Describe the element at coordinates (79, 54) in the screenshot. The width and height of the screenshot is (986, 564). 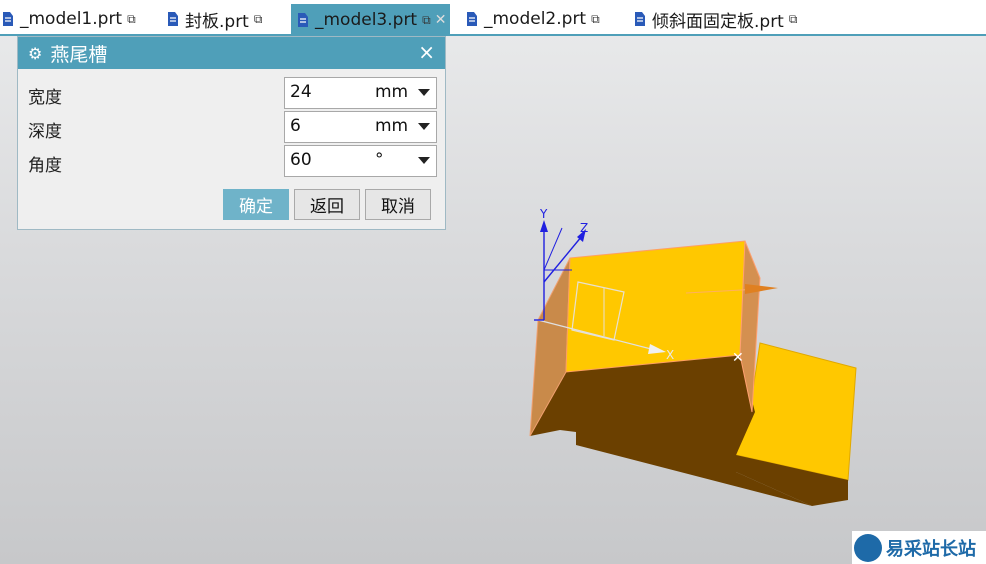
I see `dialog-title: 燕尾槽` at that location.